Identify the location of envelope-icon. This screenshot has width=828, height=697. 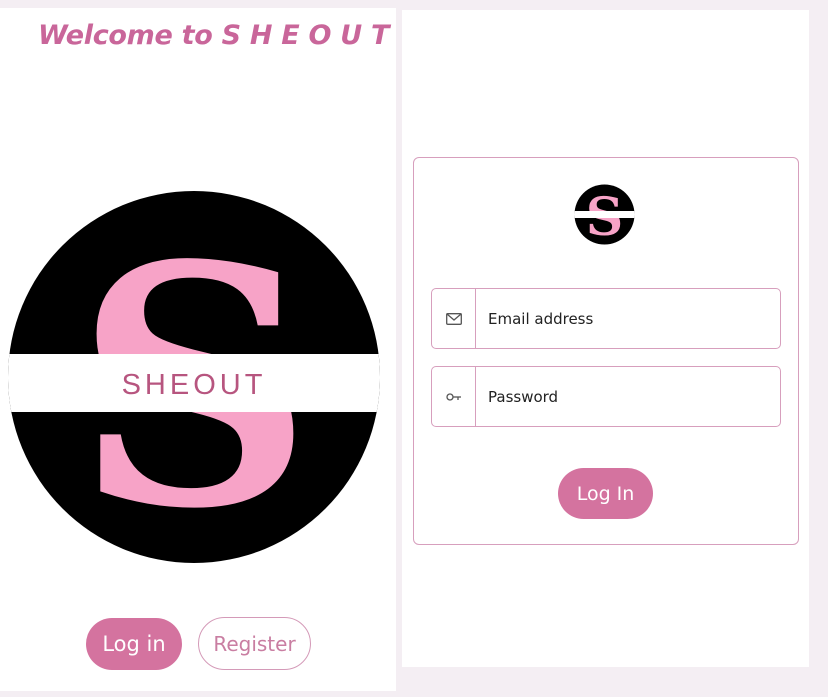
(454, 318).